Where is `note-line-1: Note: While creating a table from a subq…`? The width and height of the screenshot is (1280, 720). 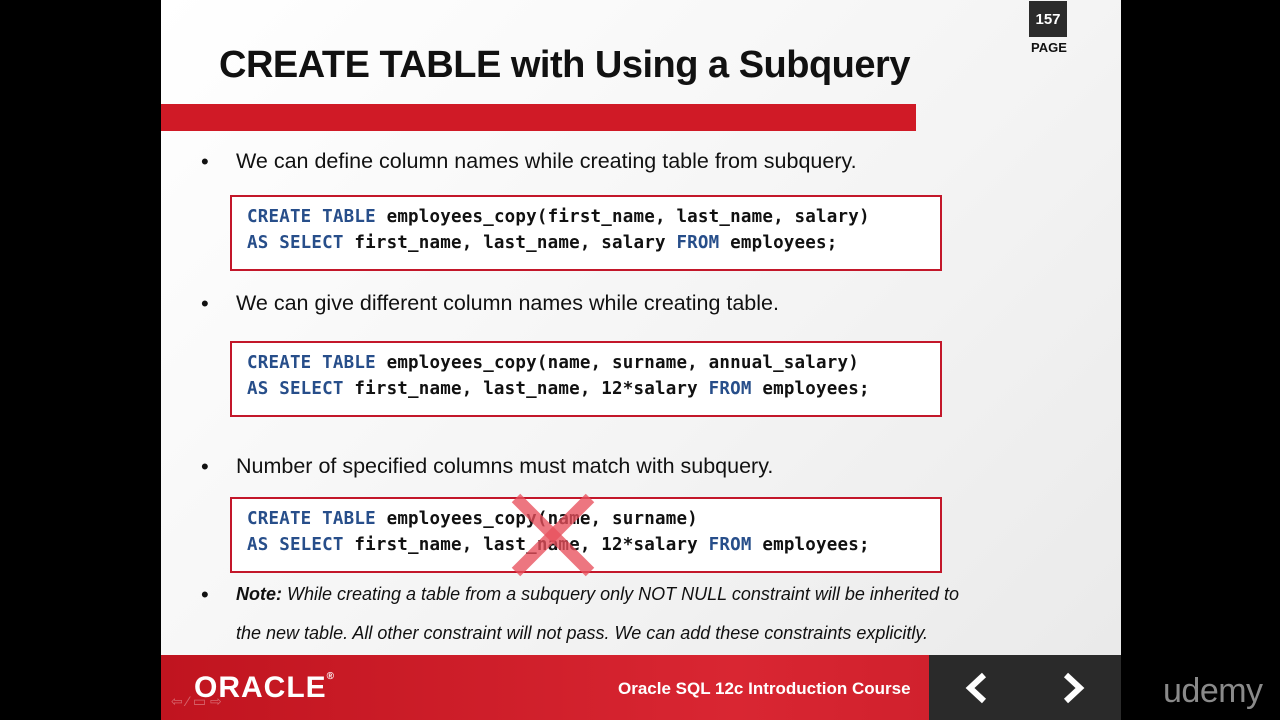
note-line-1: Note: While creating a table from a subq… is located at coordinates (597, 594).